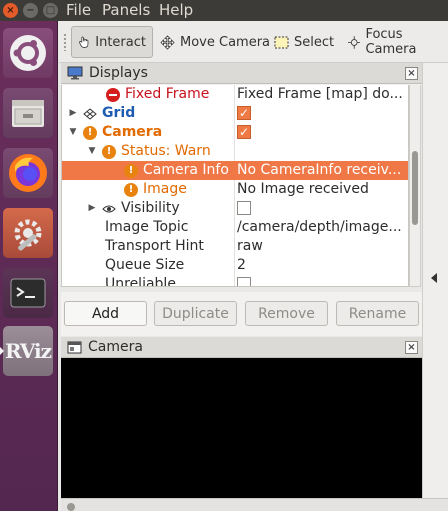 Image resolution: width=448 pixels, height=511 pixels. Describe the element at coordinates (105, 313) in the screenshot. I see `add-display-button: Add` at that location.